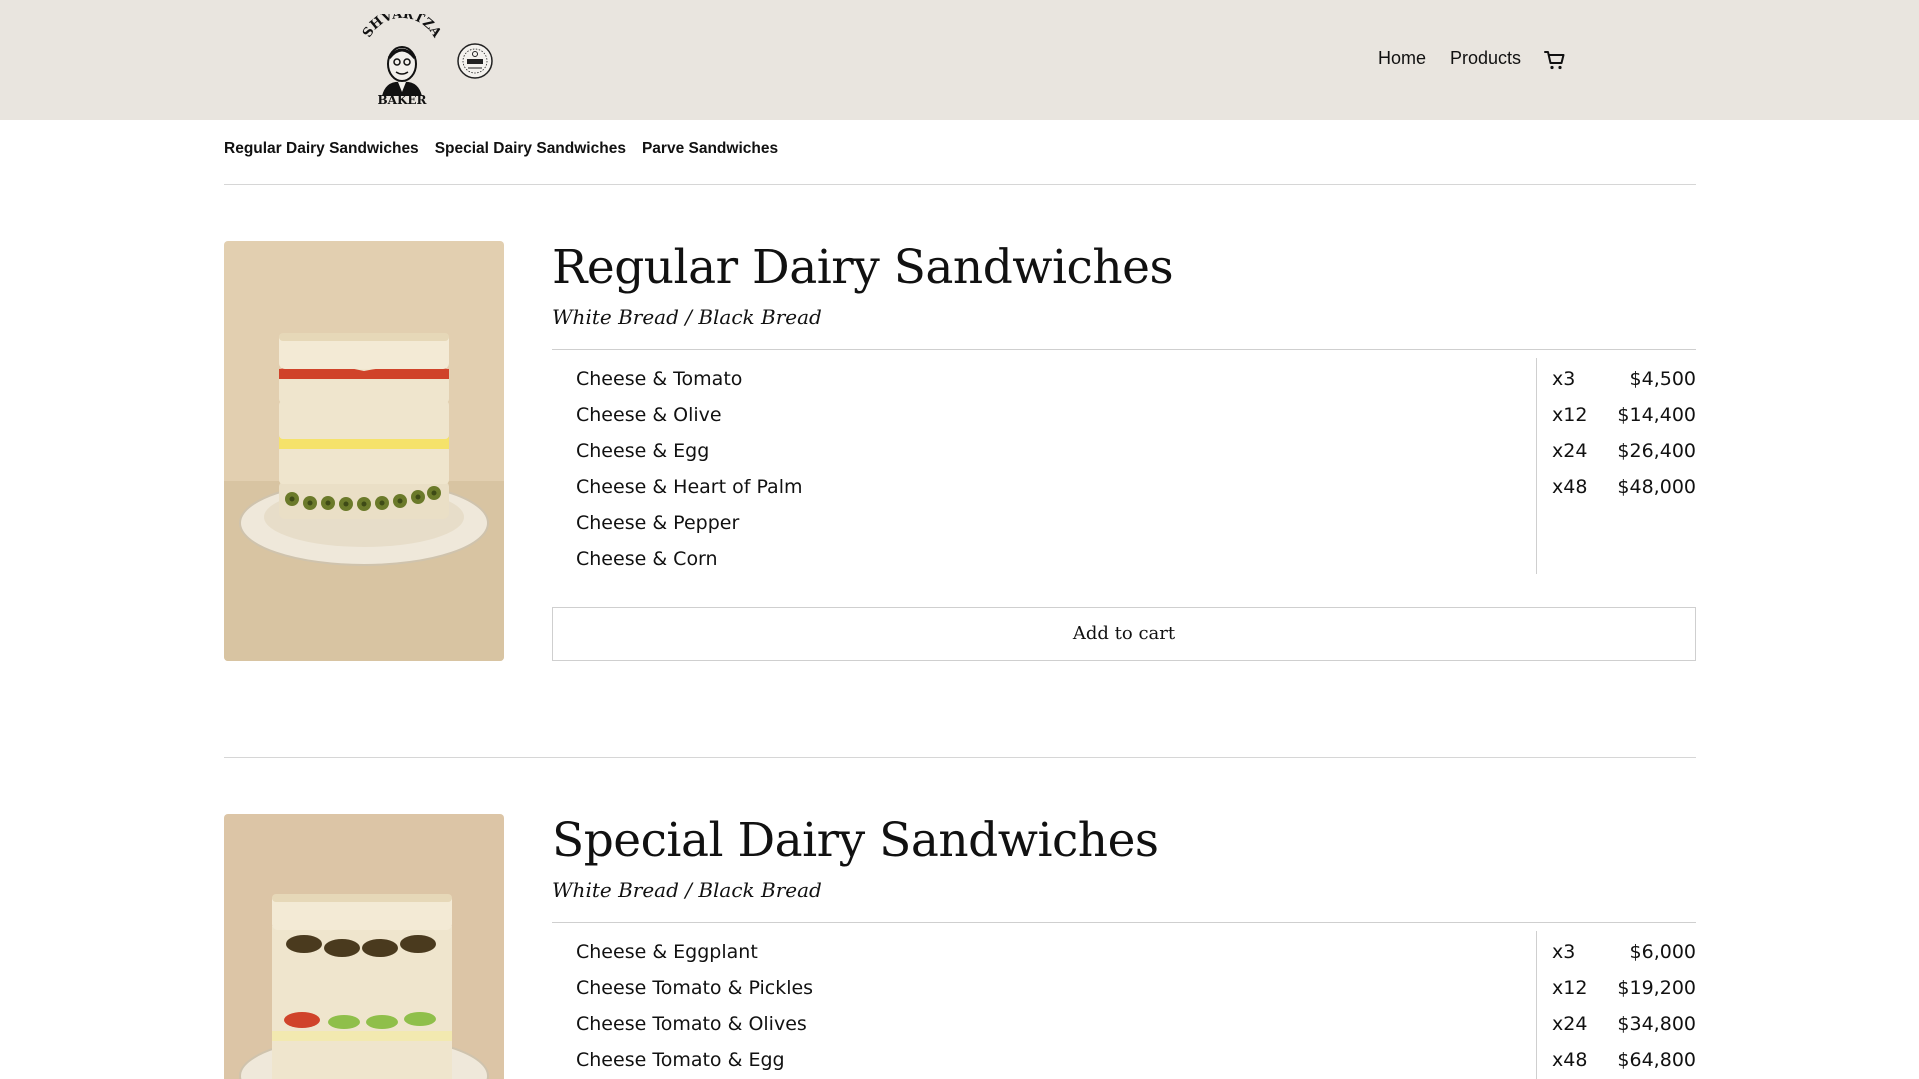 The height and width of the screenshot is (1079, 1919). Describe the element at coordinates (1656, 988) in the screenshot. I see `price-value: $19,200` at that location.